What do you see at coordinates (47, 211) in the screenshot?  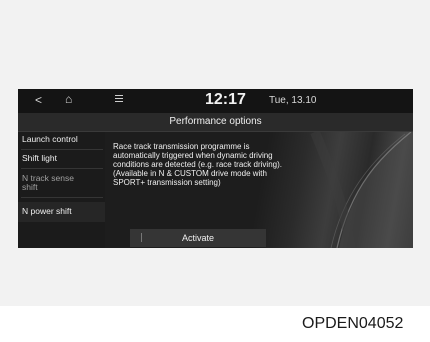 I see `sidebar-item-label: N power shift` at bounding box center [47, 211].